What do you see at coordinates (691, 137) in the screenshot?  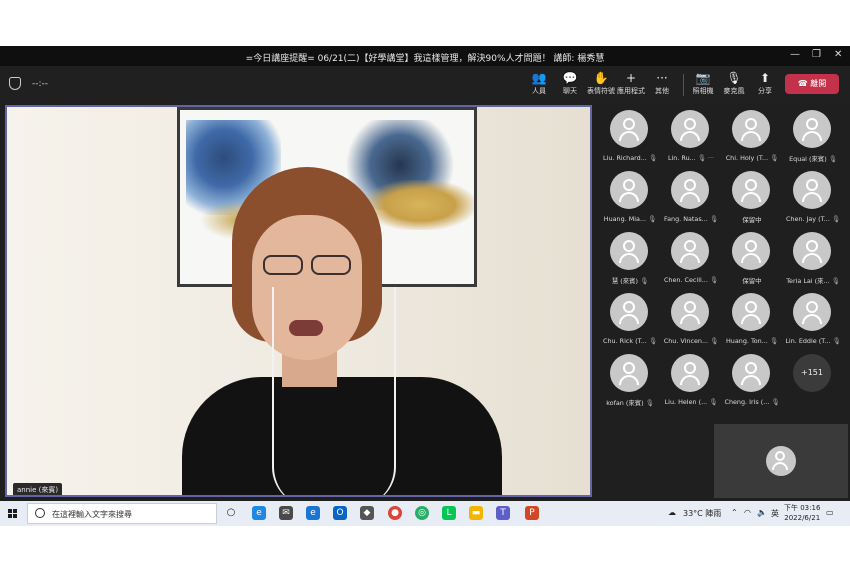 I see `participant-tile: Lin. Ru... 🎙 ···` at bounding box center [691, 137].